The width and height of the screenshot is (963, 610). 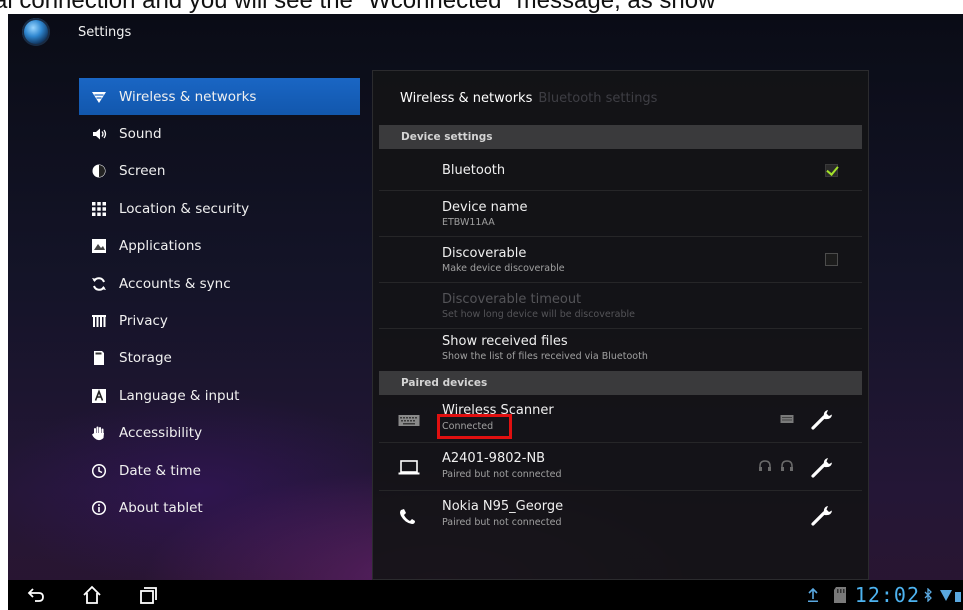 I want to click on sidebar-item-wireless: Wireless & networks, so click(x=219, y=97).